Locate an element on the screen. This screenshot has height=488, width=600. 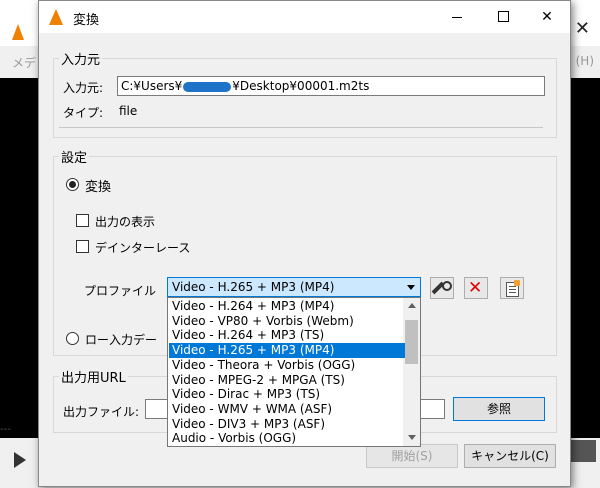
convert-radio is located at coordinates (72, 184).